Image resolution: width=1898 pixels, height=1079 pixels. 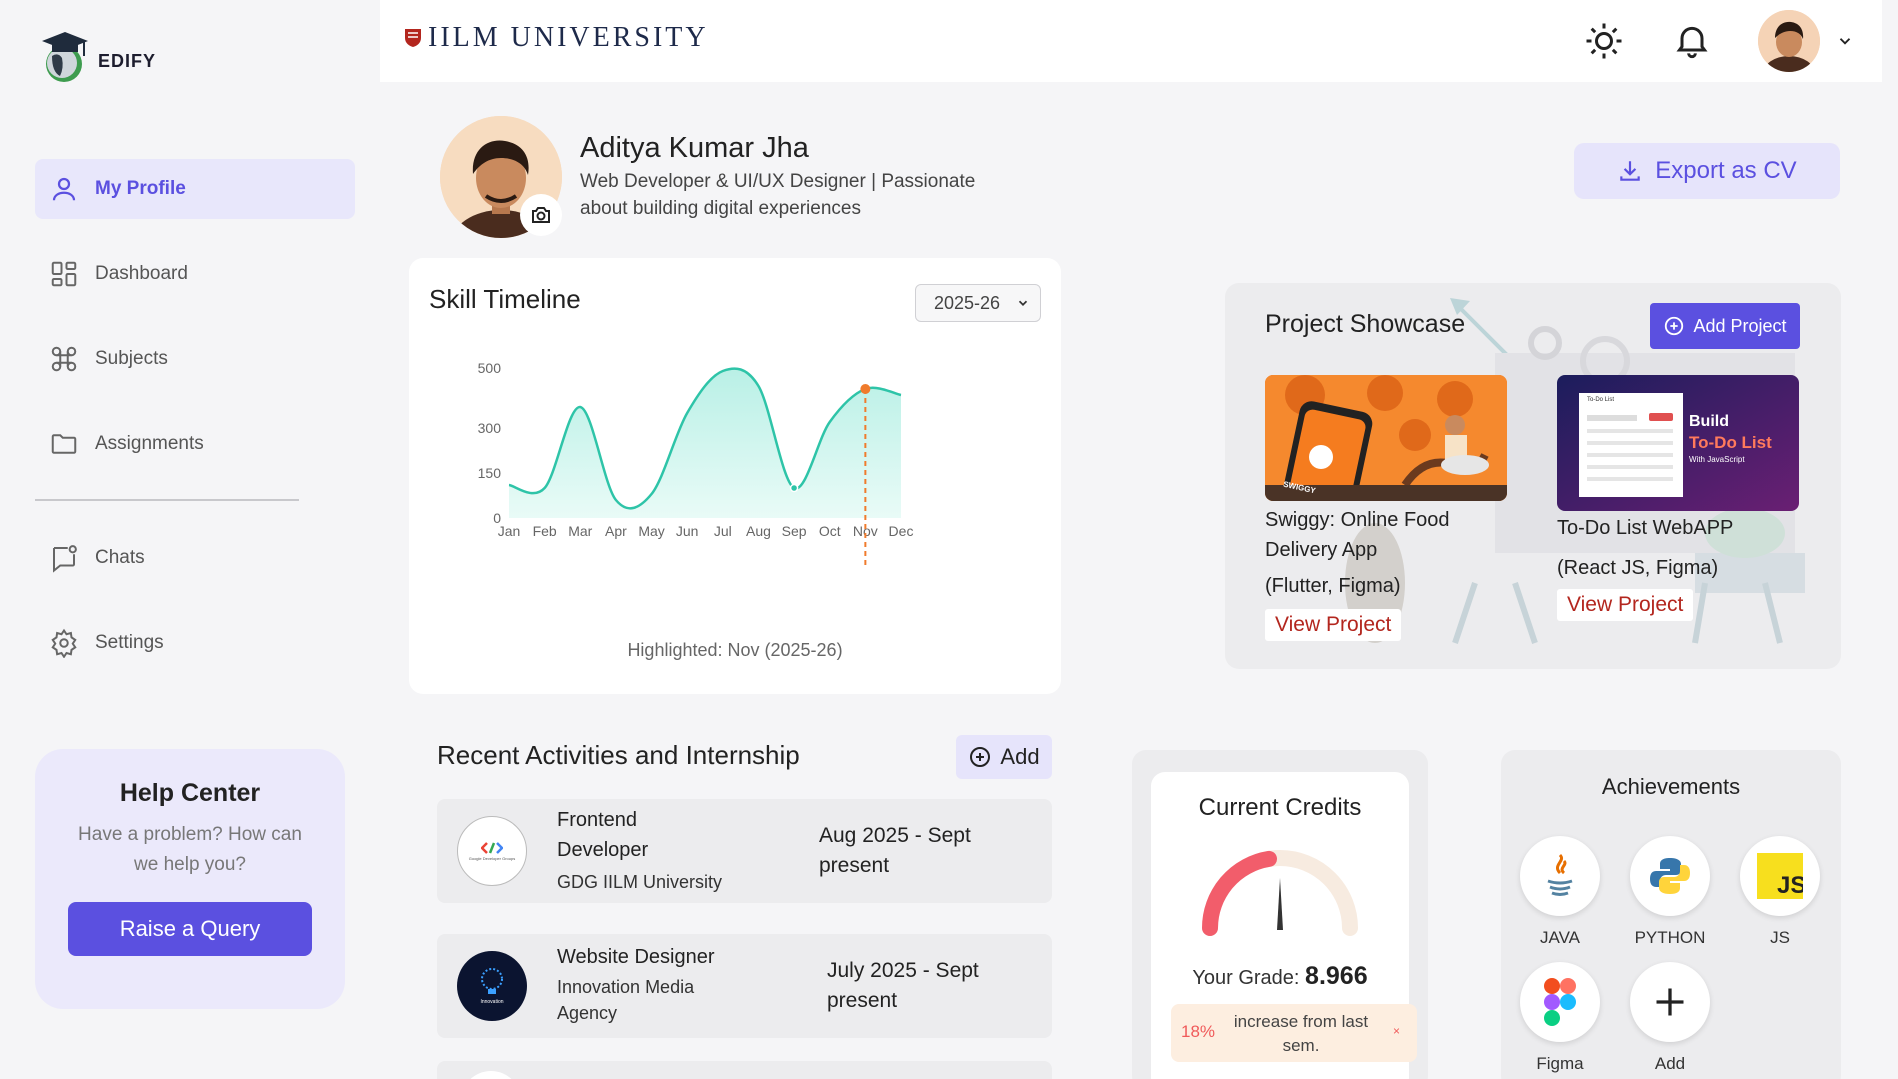 What do you see at coordinates (687, 531) in the screenshot?
I see `x-tick-label: Jun` at bounding box center [687, 531].